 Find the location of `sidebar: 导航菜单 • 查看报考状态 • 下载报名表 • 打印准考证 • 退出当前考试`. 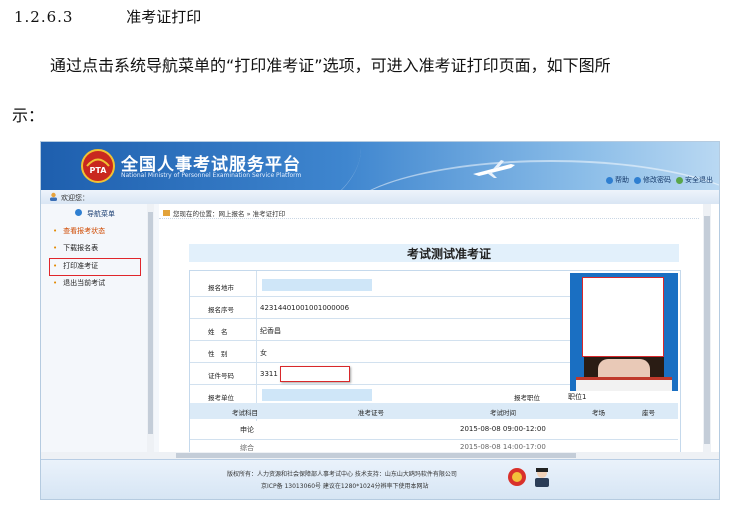

sidebar: 导航菜单 • 查看报考状态 • 下载报名表 • 打印准考证 • 退出当前考试 is located at coordinates (100, 331).